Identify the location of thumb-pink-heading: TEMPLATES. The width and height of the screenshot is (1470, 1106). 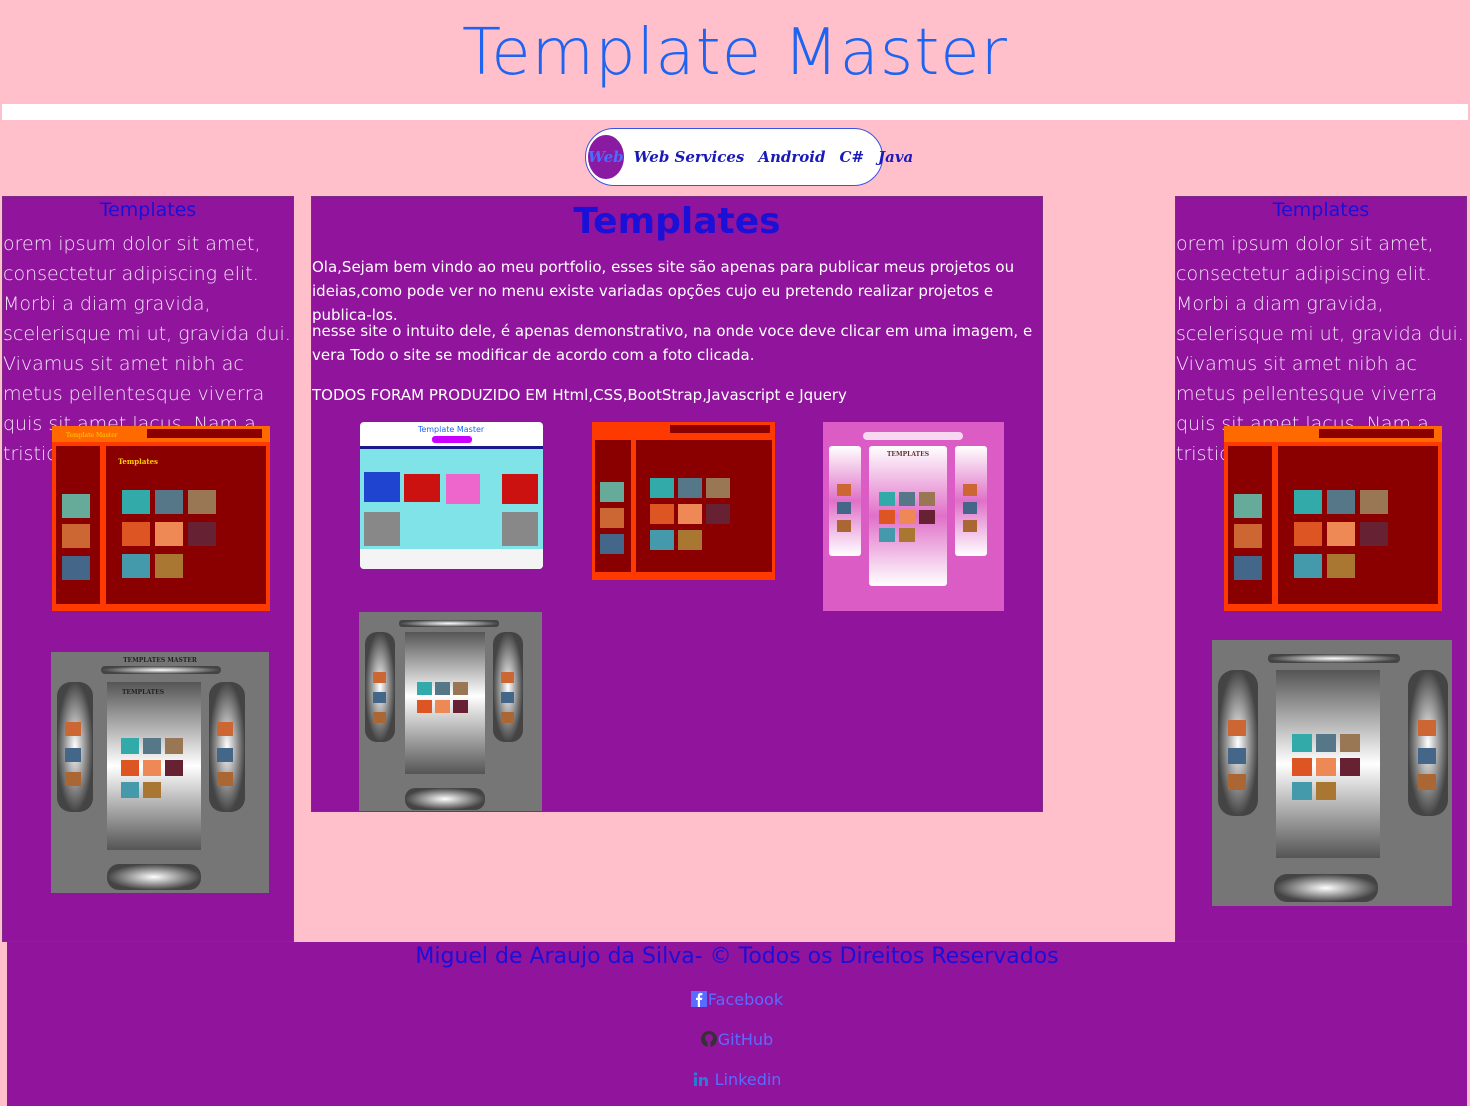
(908, 454).